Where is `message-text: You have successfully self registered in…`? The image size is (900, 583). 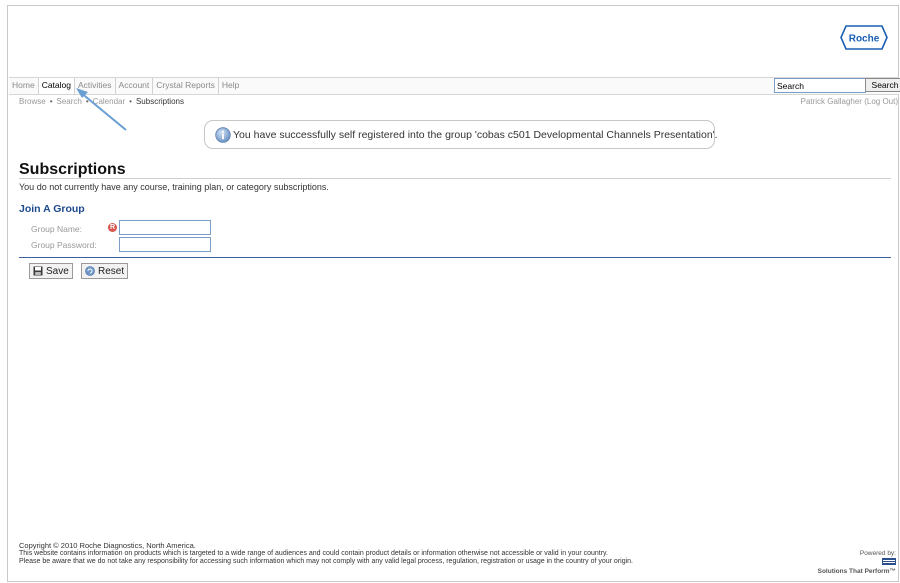
message-text: You have successfully self registered in… is located at coordinates (475, 134).